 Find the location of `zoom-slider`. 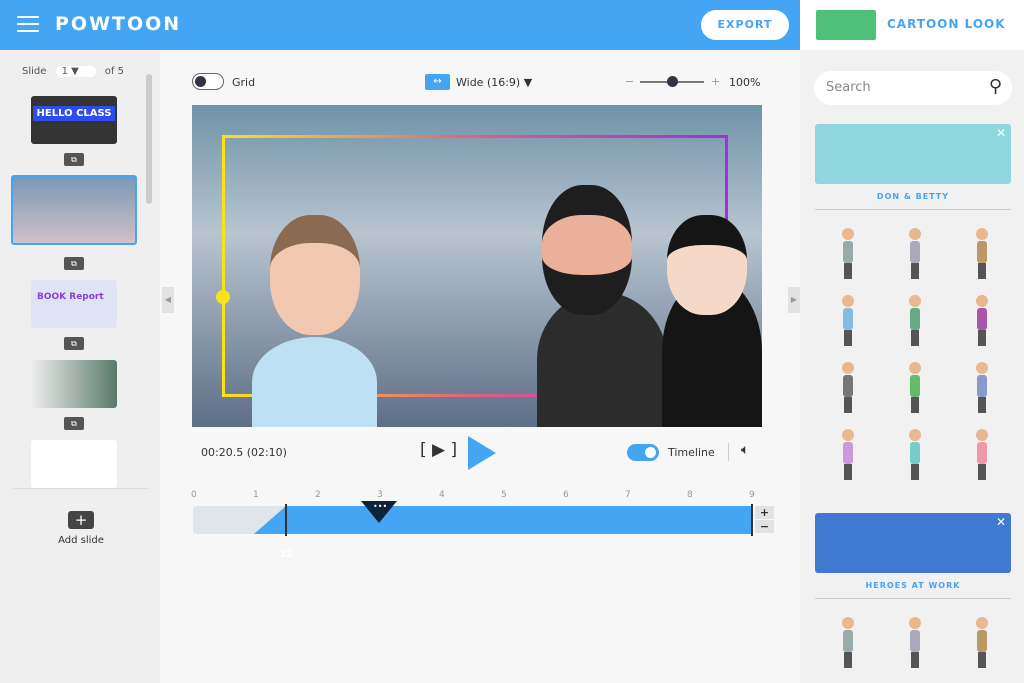

zoom-slider is located at coordinates (672, 81).